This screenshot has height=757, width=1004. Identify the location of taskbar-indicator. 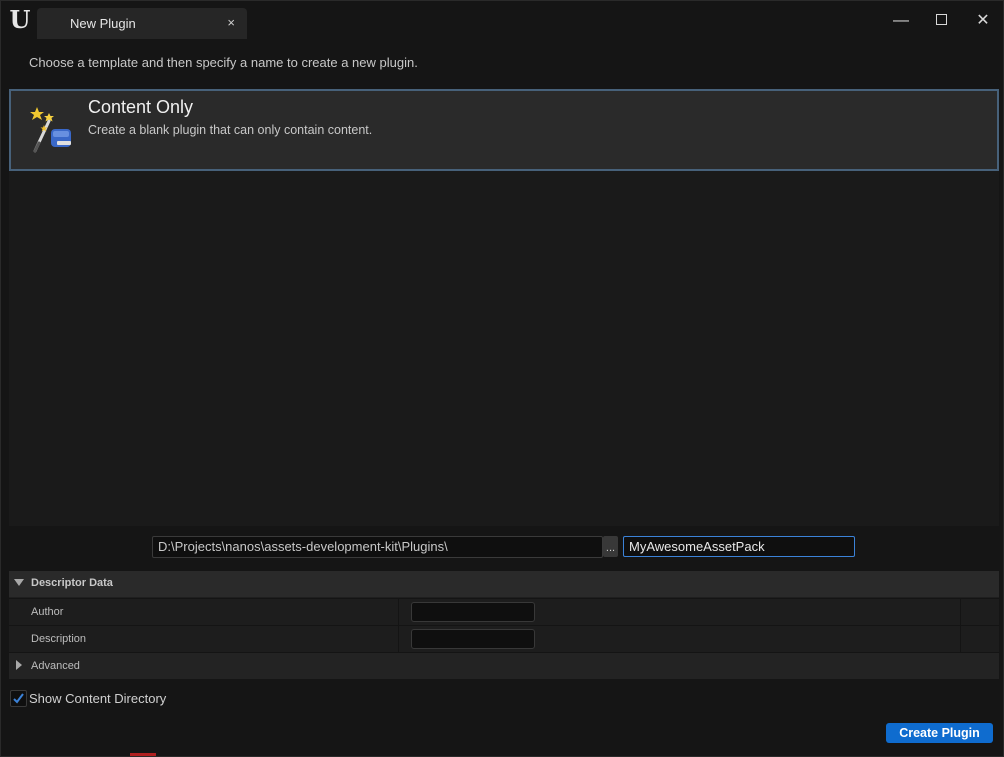
(143, 754).